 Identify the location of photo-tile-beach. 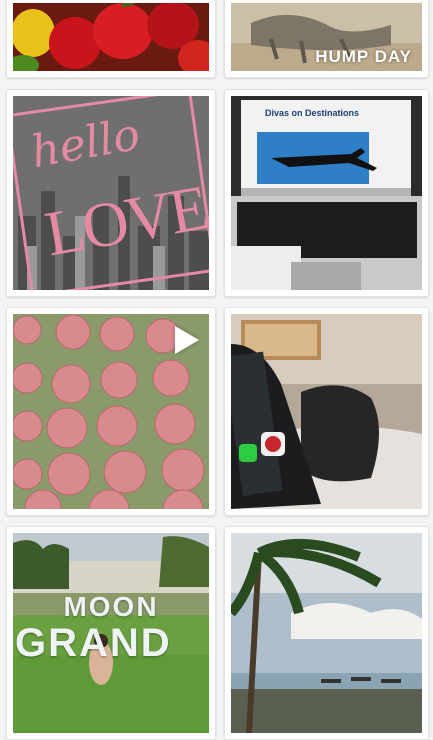
(326, 633).